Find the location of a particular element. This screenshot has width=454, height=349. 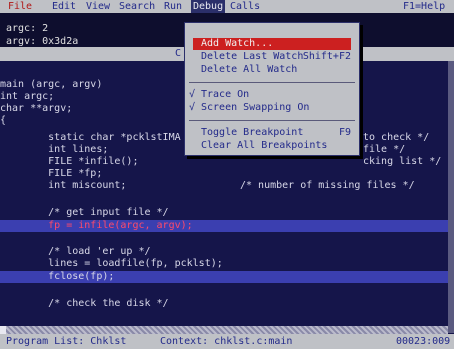

code-text: static char *pcklstIMA is located at coordinates (90, 137).